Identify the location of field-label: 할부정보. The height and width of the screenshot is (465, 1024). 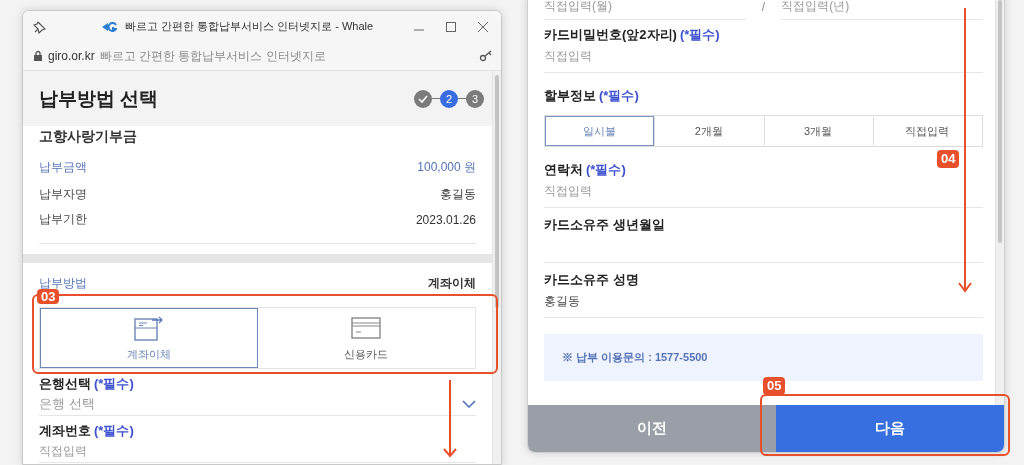
(570, 96).